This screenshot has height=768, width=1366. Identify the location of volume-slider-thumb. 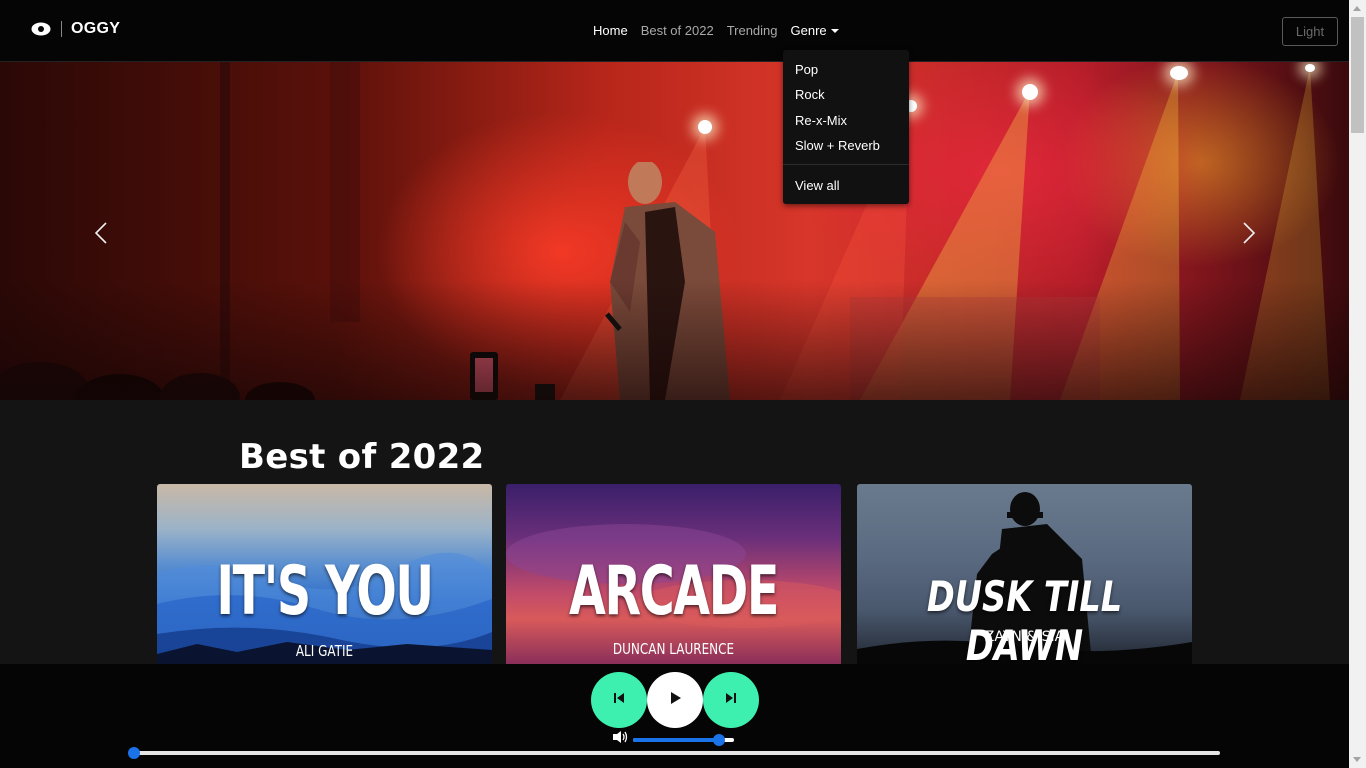
(718, 739).